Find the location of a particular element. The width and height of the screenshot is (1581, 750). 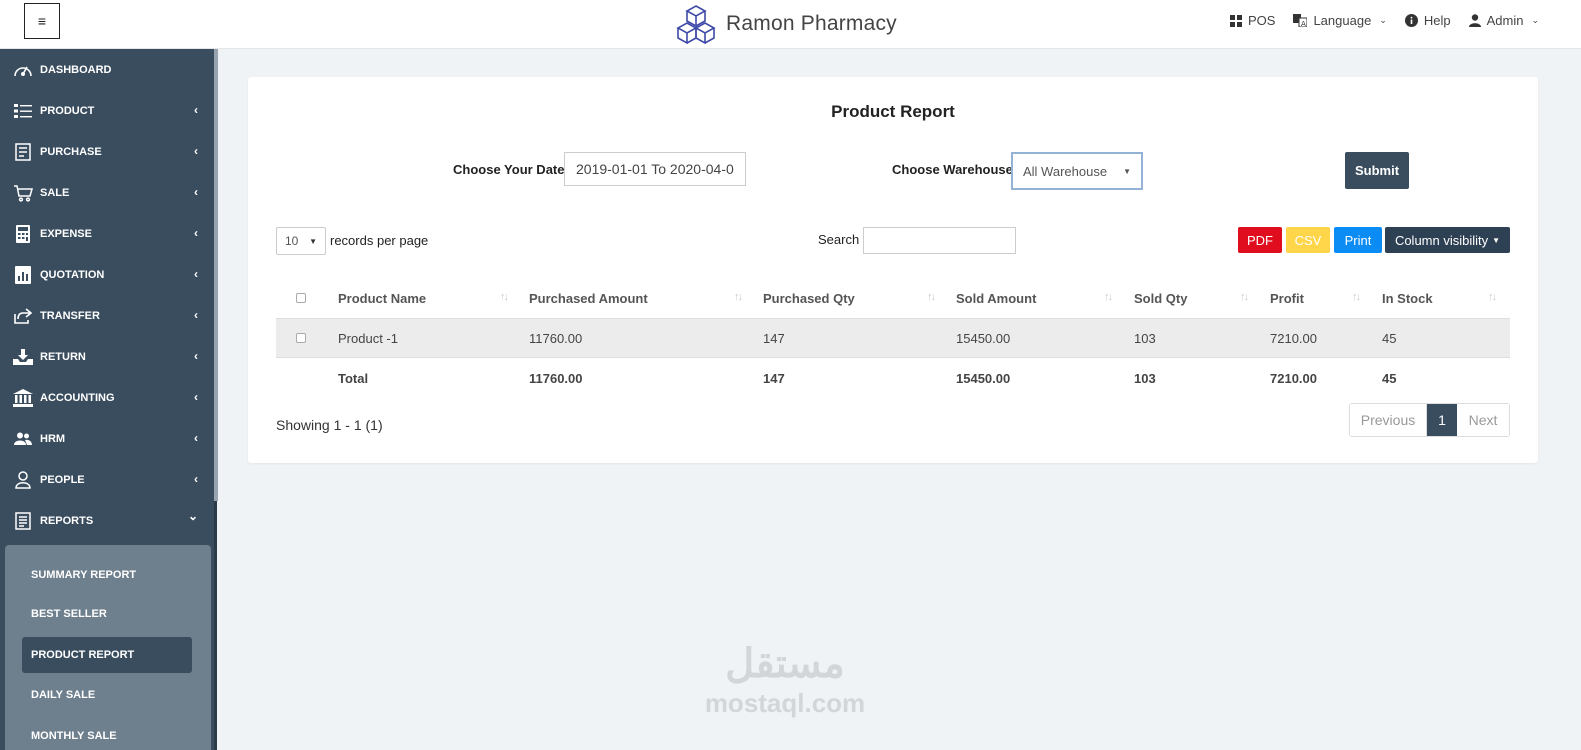

sidebar-scrollbar is located at coordinates (216, 275).